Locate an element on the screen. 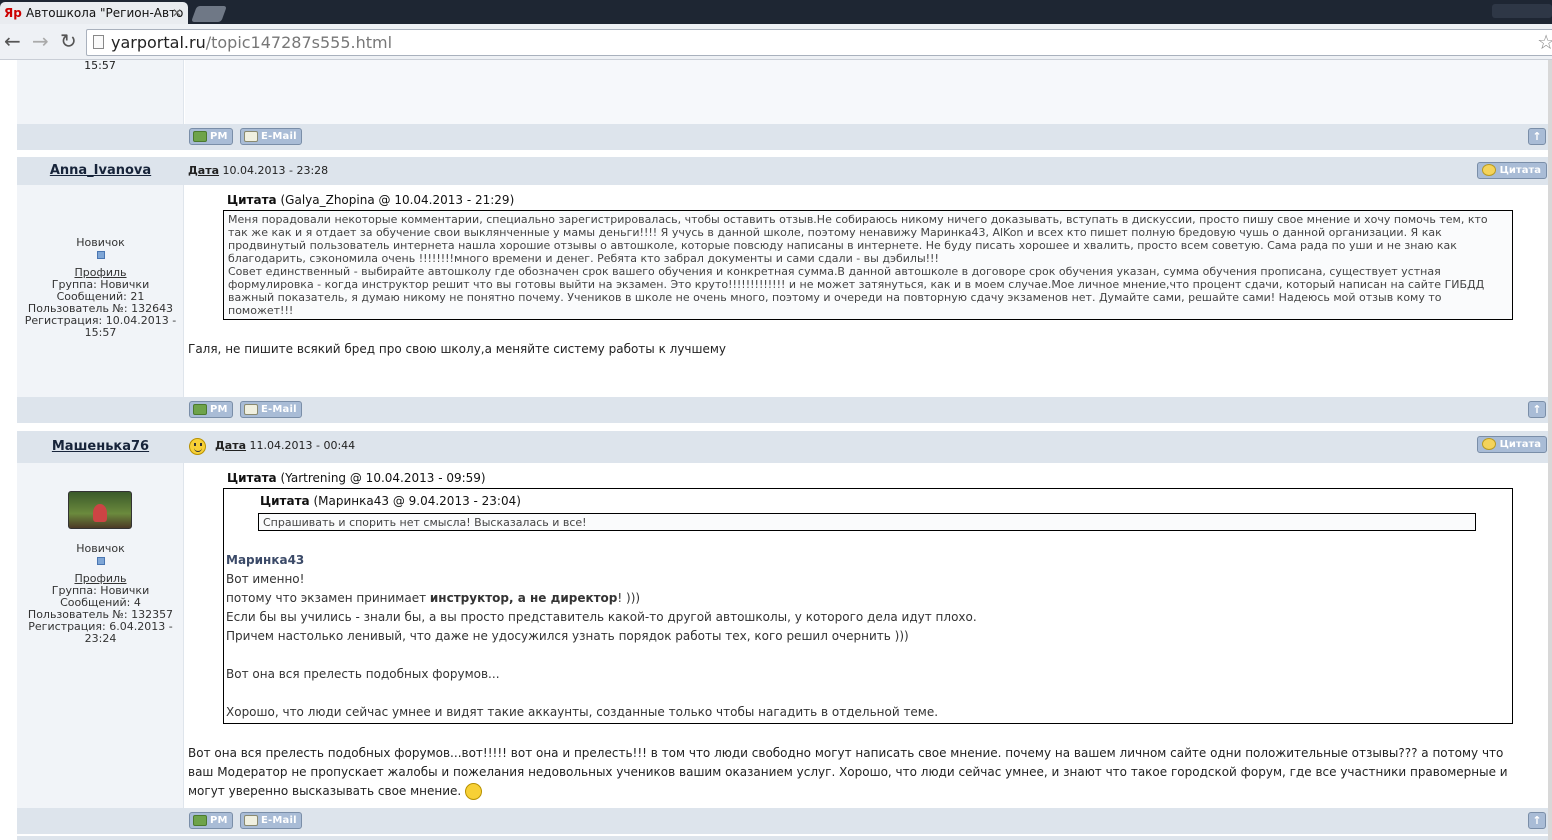 This screenshot has height=840, width=1552. url-domain: yarportal.ru is located at coordinates (158, 42).